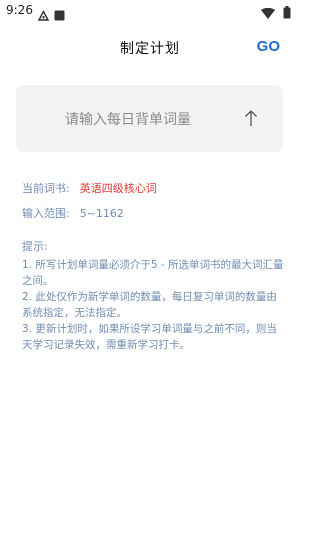 The width and height of the screenshot is (320, 533). I want to click on current-book-label: 当前词书:, so click(46, 188).